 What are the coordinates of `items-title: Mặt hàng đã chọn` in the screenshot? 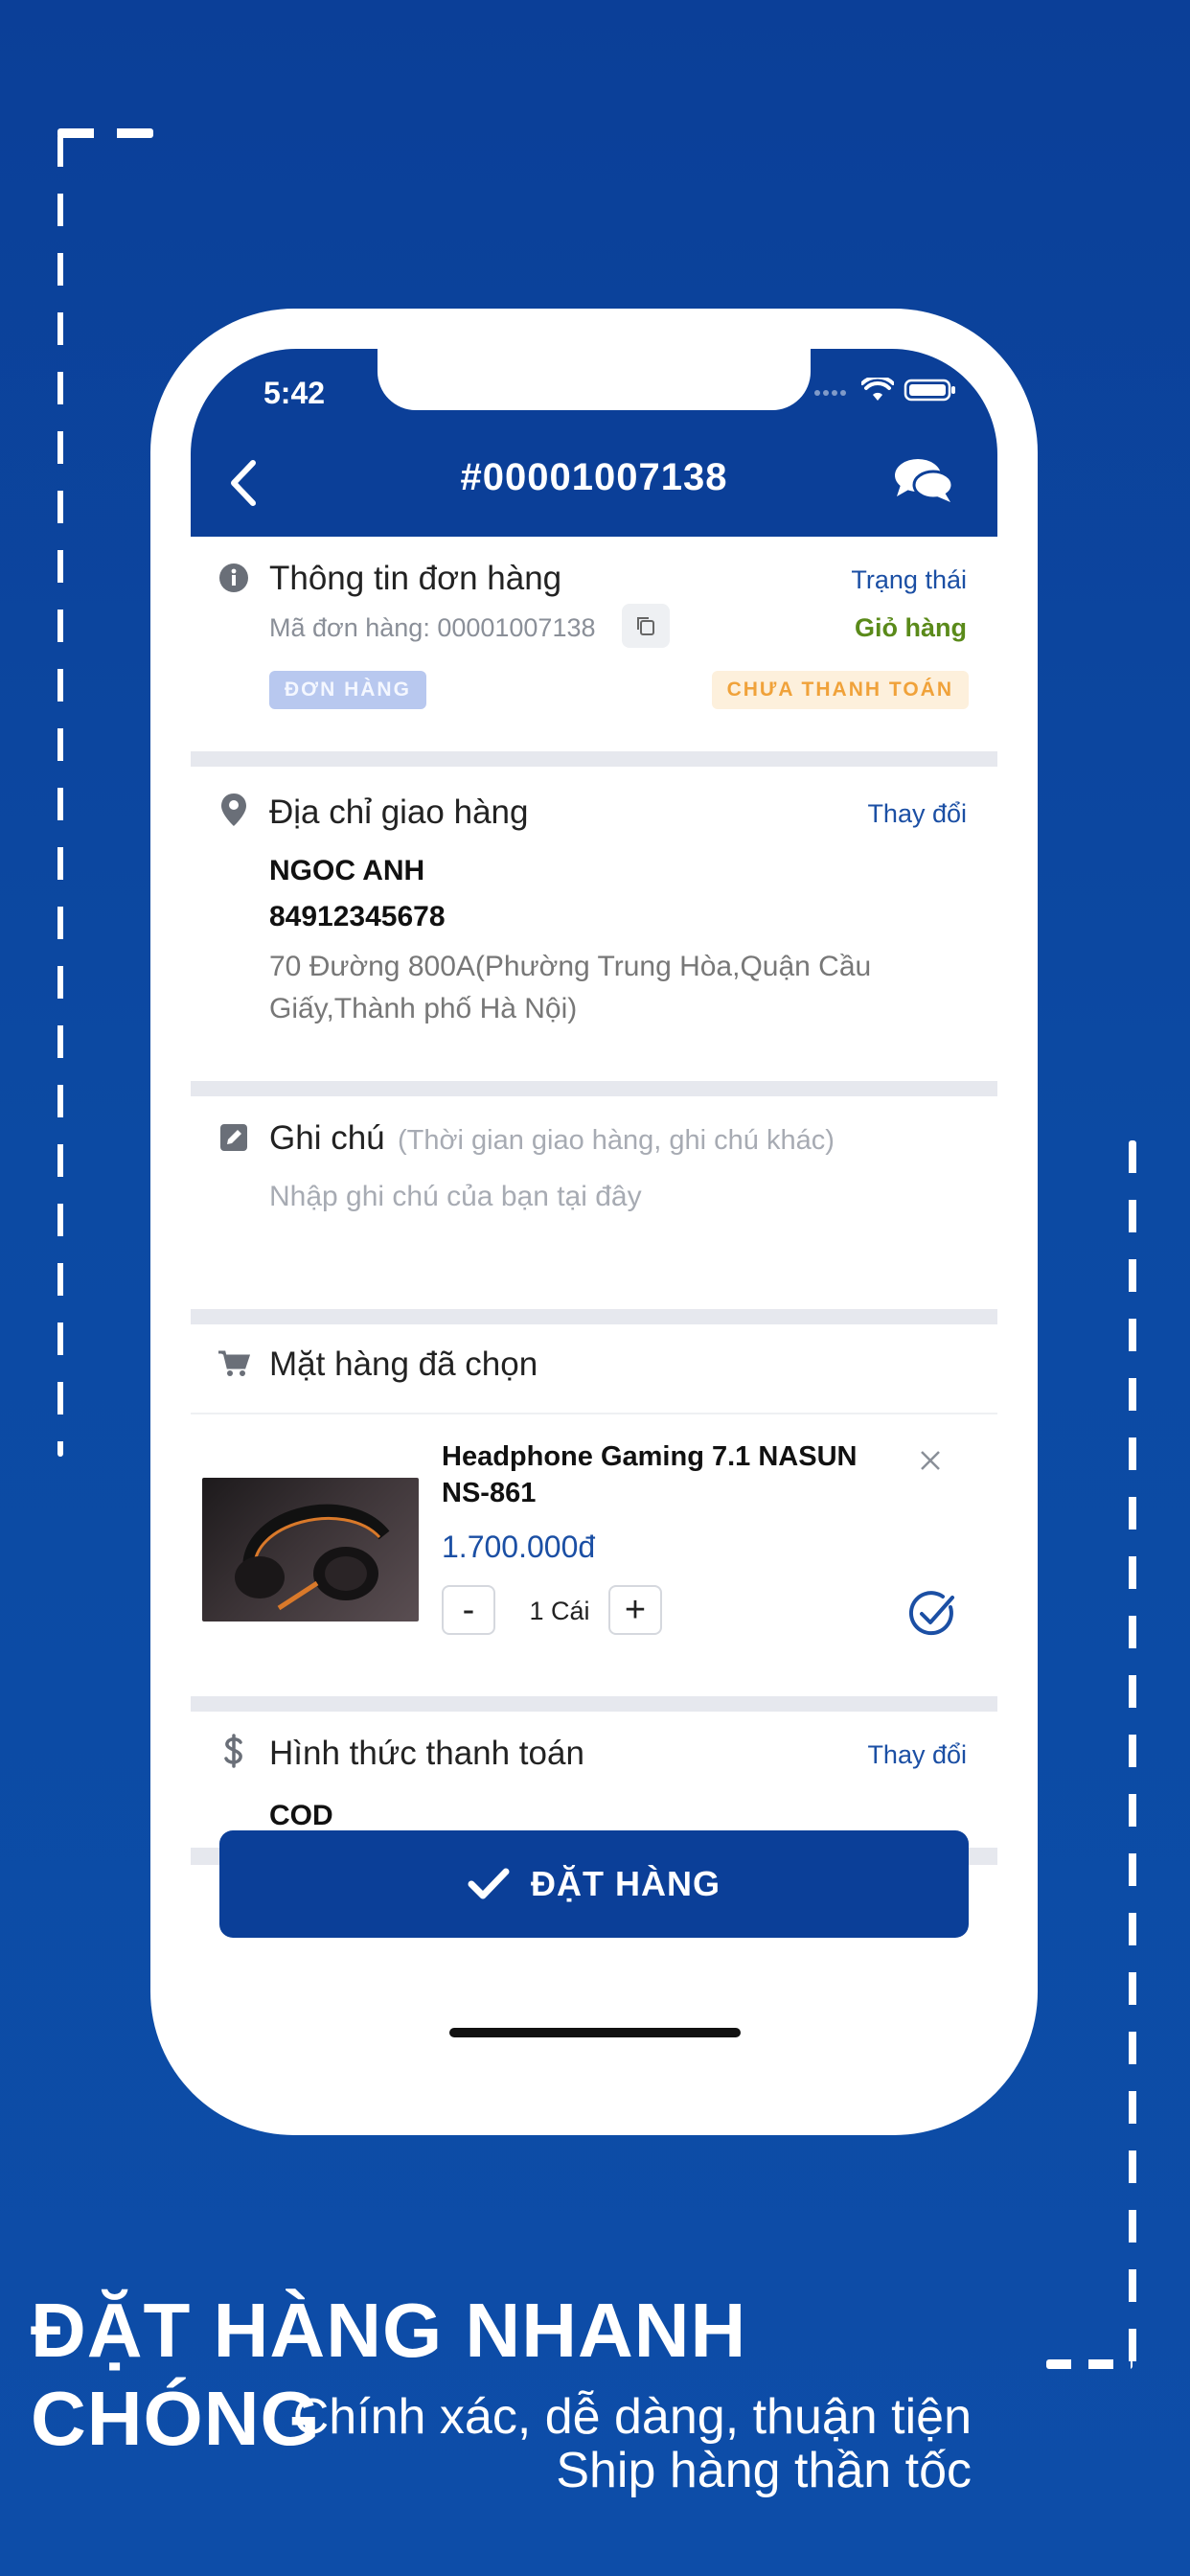 It's located at (404, 1364).